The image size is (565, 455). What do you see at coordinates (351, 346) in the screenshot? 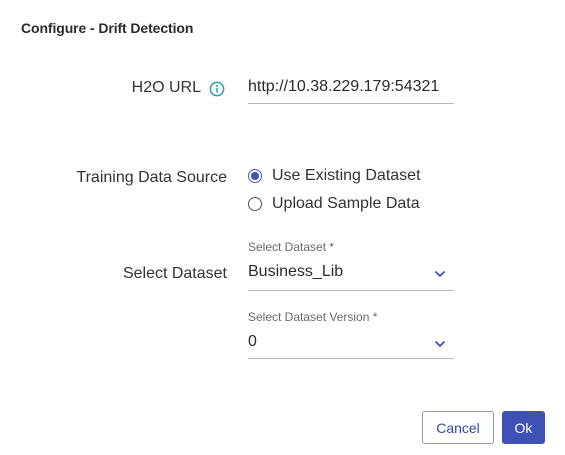
I see `dataset-version-select: 0` at bounding box center [351, 346].